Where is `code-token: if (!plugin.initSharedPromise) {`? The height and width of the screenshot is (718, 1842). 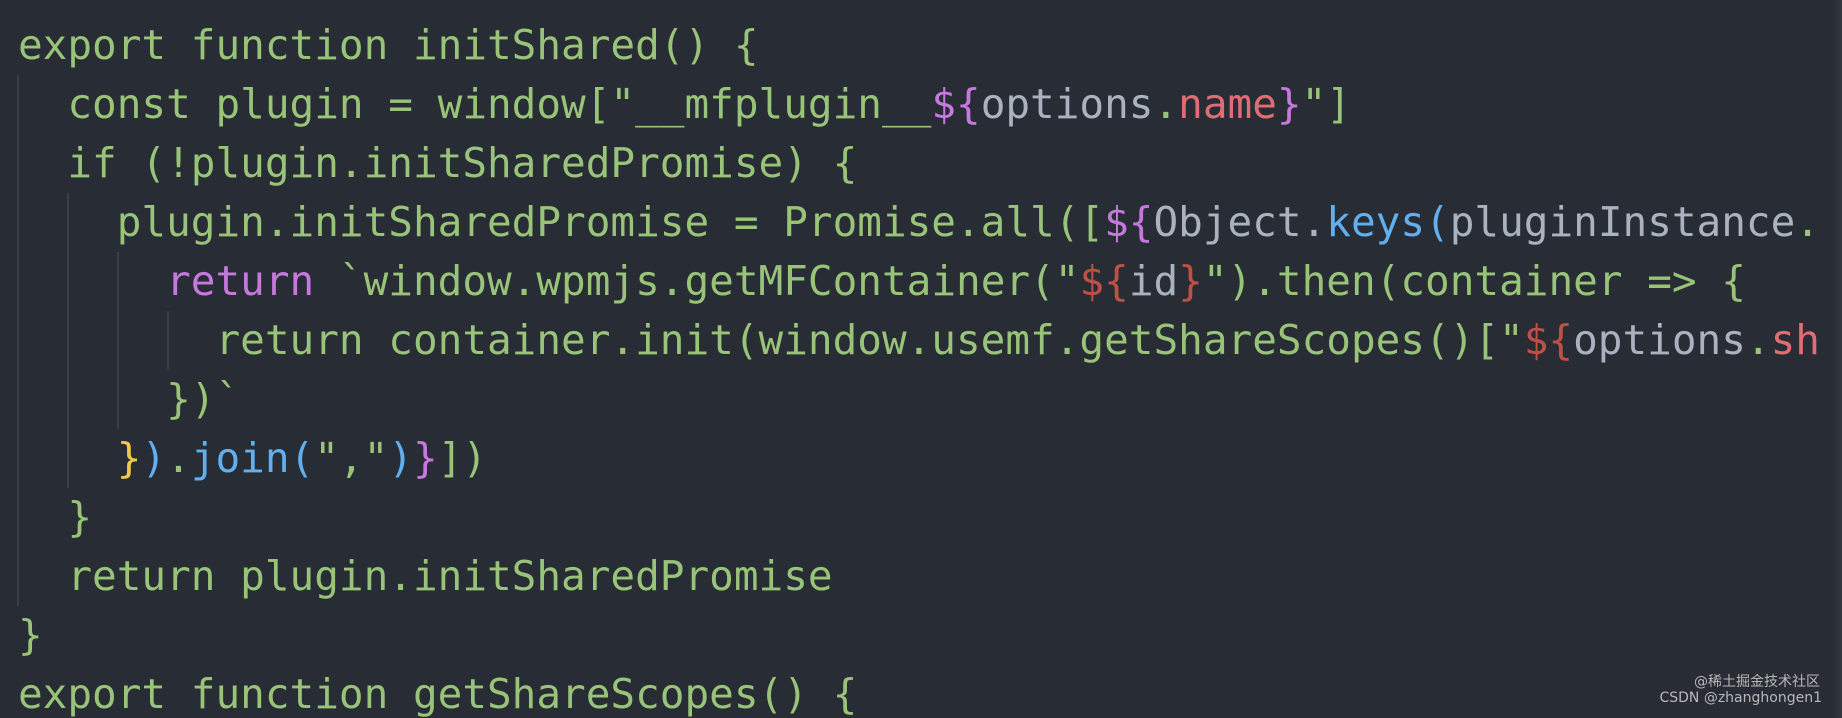 code-token: if (!plugin.initSharedPromise) { is located at coordinates (438, 162).